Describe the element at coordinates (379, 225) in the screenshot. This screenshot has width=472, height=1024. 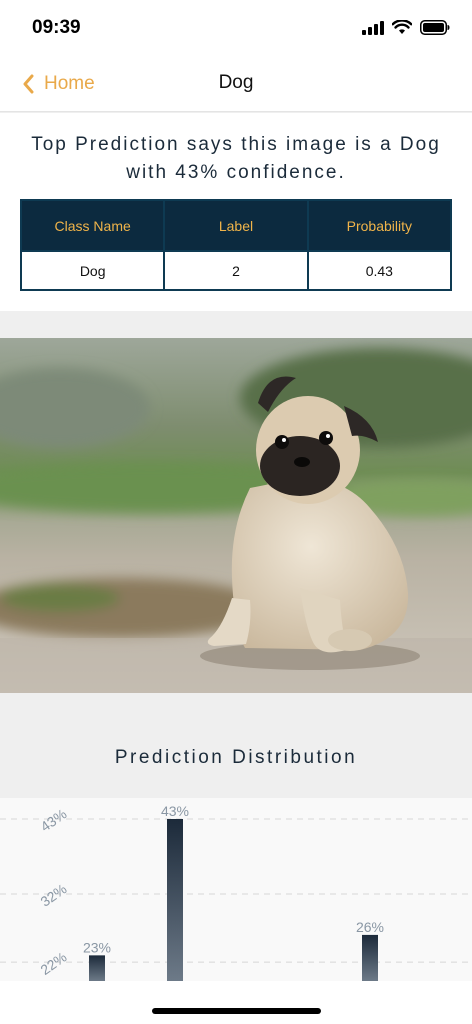
I see `column-header-probability: Probability` at that location.